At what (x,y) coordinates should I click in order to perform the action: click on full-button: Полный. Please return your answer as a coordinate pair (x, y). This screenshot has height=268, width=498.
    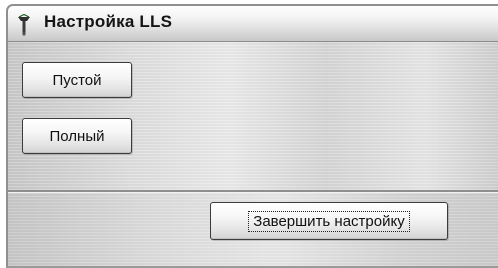
    Looking at the image, I should click on (77, 136).